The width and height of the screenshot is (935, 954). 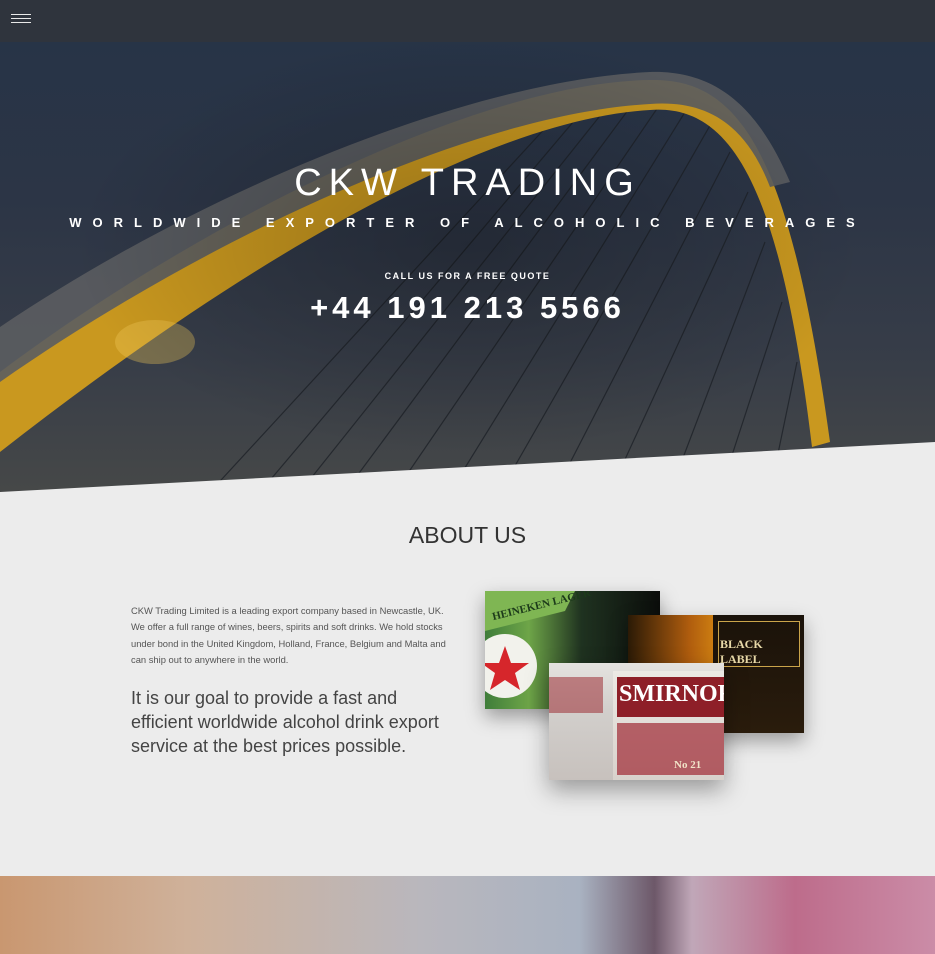 I want to click on about-heading: ABOUT US, so click(x=467, y=535).